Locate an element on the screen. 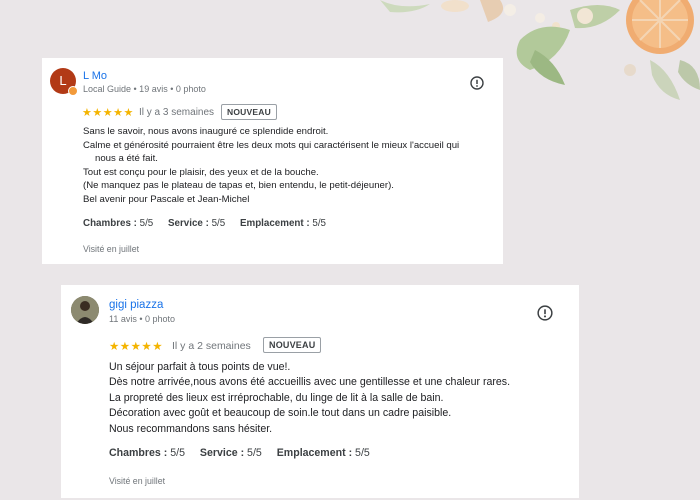  reviewer-meta: Local Guide • 19 avis • 0 photo is located at coordinates (144, 89).